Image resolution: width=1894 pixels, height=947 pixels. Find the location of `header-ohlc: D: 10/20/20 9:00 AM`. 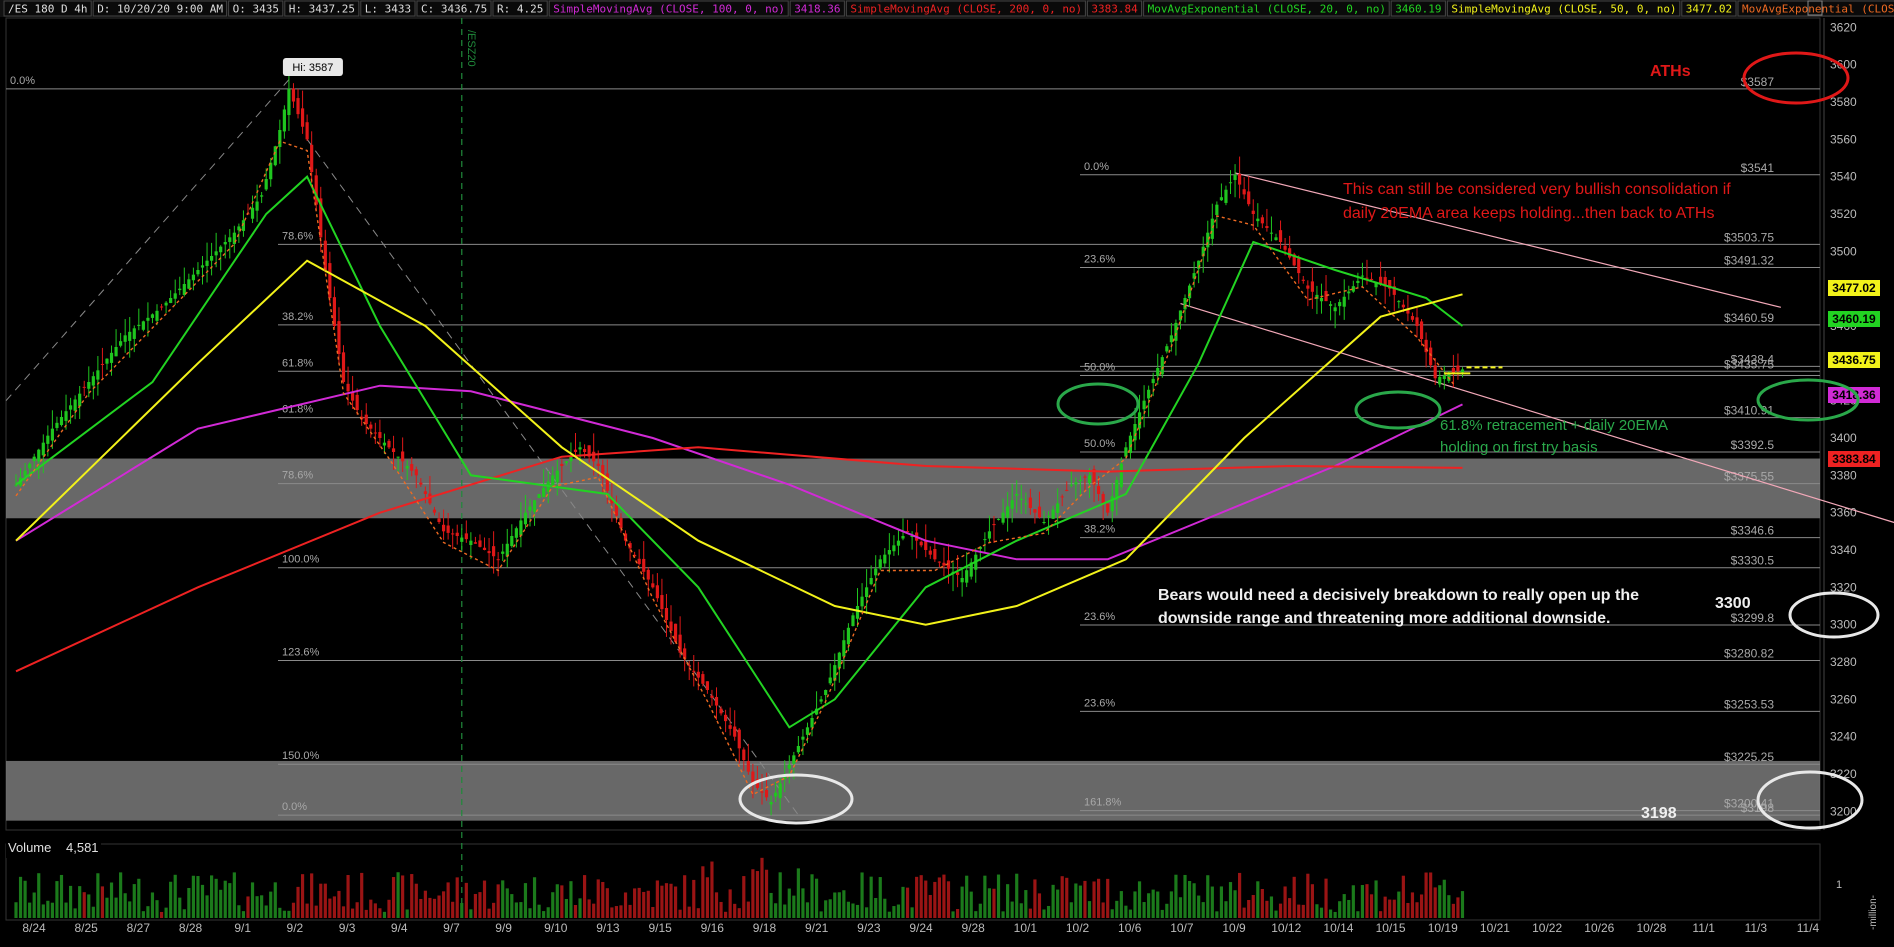

header-ohlc: D: 10/20/20 9:00 AM is located at coordinates (160, 9).